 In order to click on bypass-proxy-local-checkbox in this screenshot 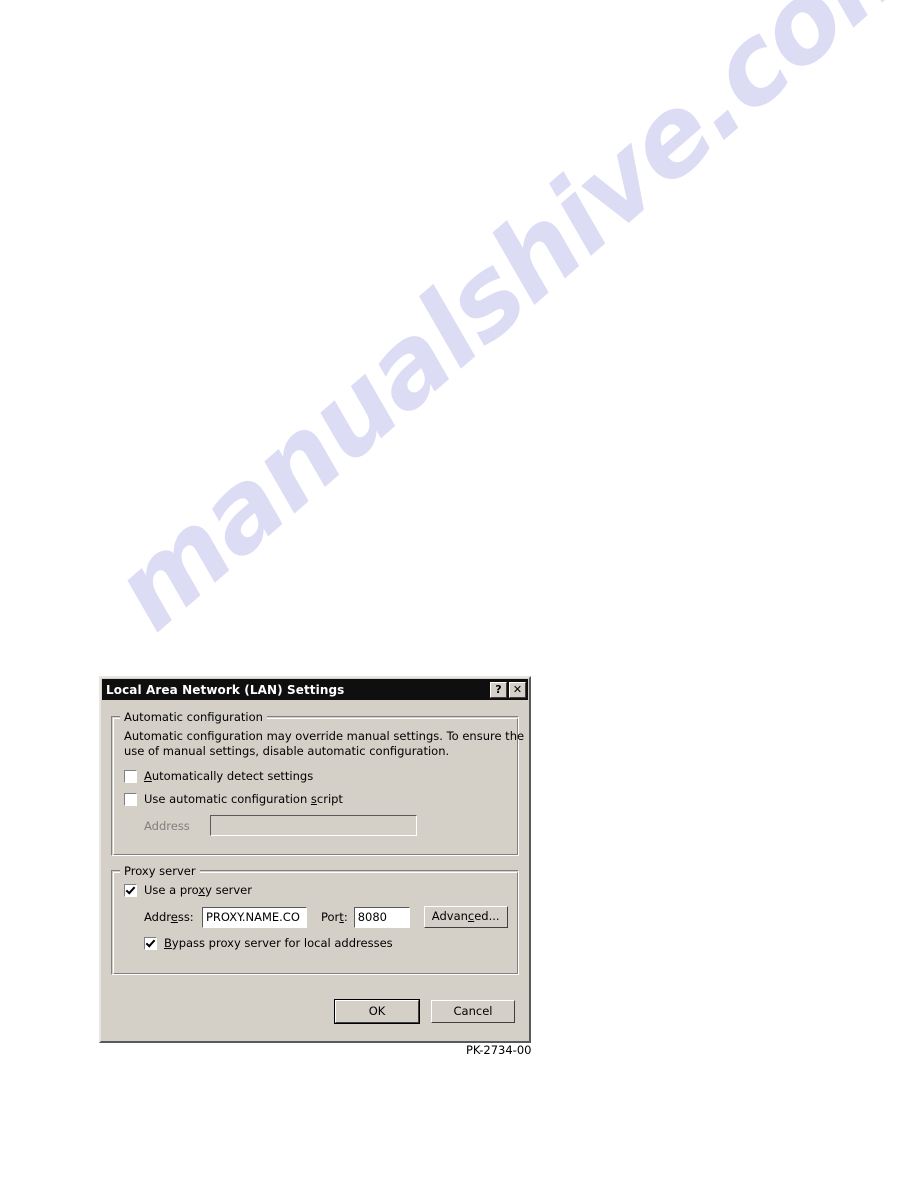, I will do `click(150, 943)`.